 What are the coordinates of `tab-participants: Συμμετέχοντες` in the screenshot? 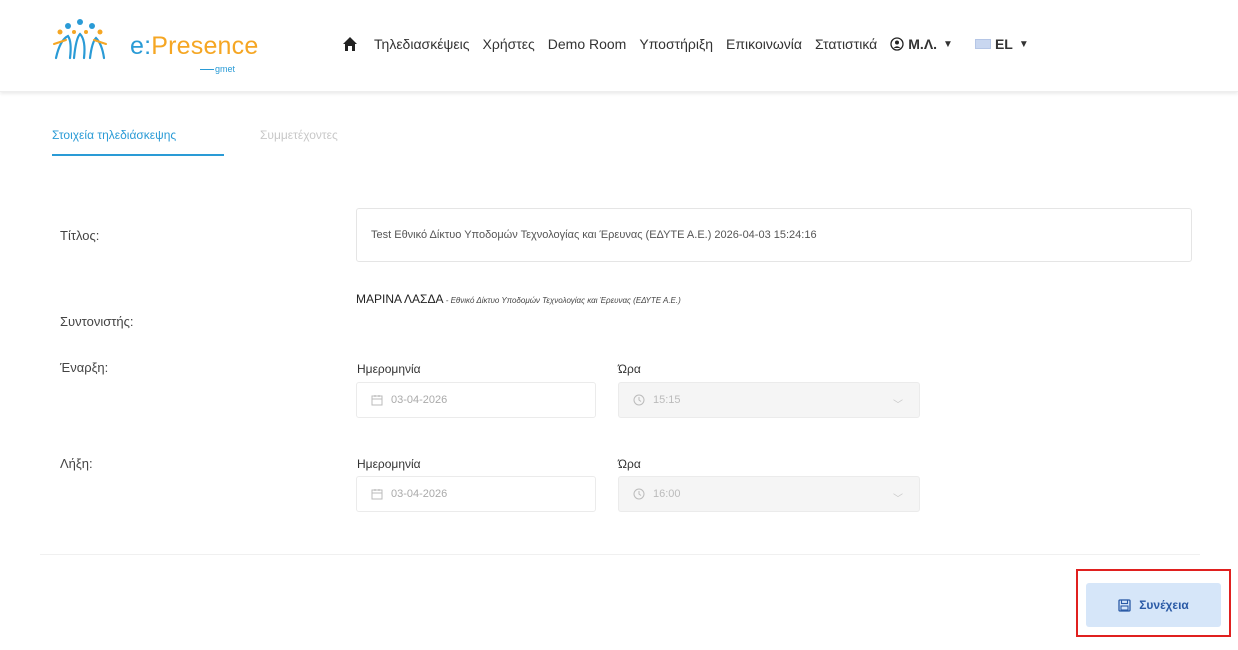 It's located at (299, 142).